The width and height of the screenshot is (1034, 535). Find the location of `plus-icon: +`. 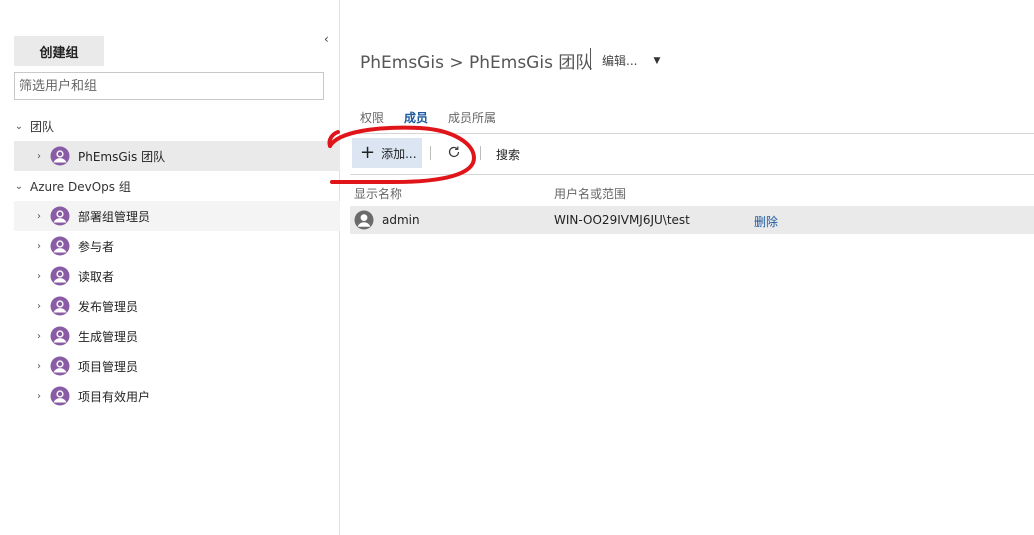

plus-icon: + is located at coordinates (368, 152).